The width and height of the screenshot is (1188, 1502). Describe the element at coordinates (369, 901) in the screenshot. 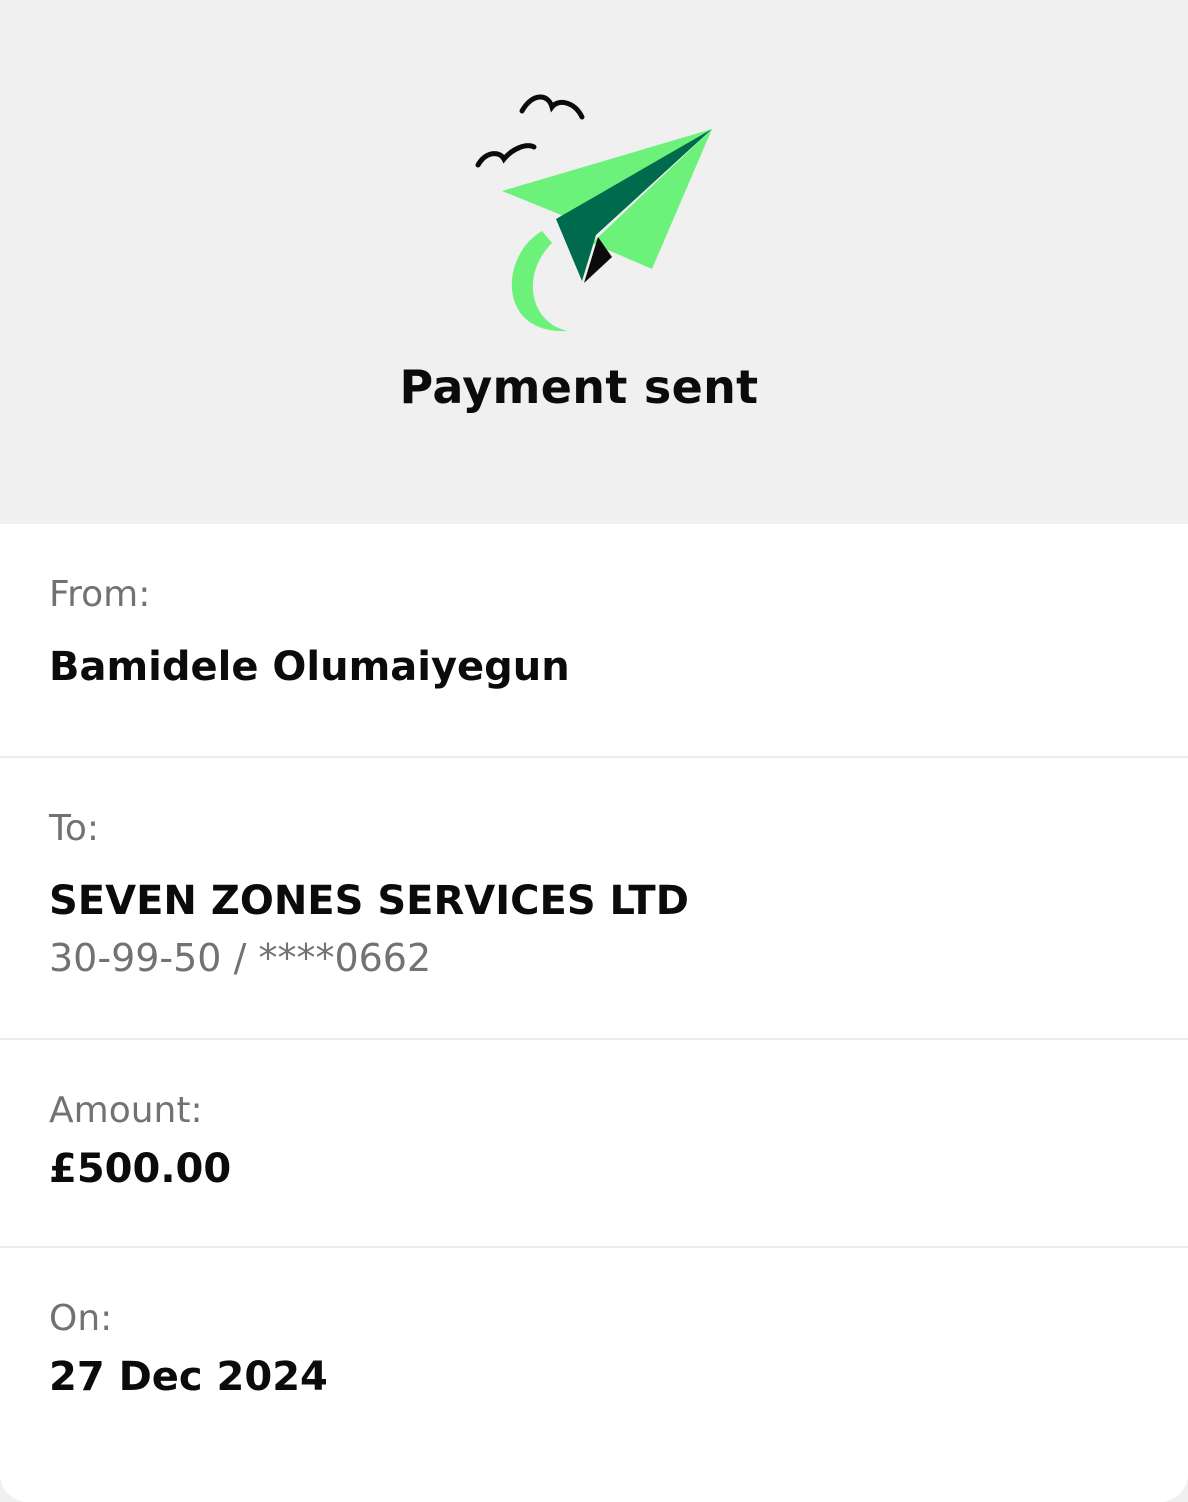

I see `to-value: SEVEN ZONES SERVICES LTD` at that location.